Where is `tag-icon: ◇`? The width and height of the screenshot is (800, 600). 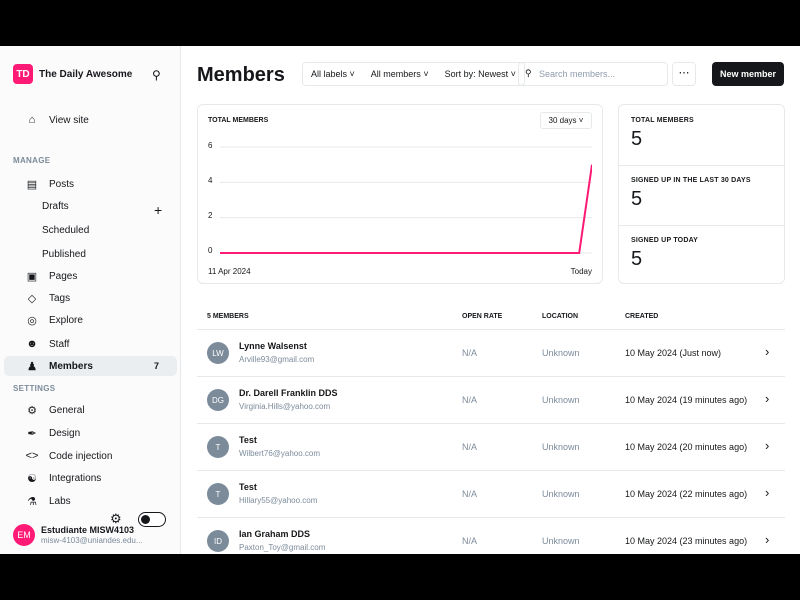 tag-icon: ◇ is located at coordinates (32, 298).